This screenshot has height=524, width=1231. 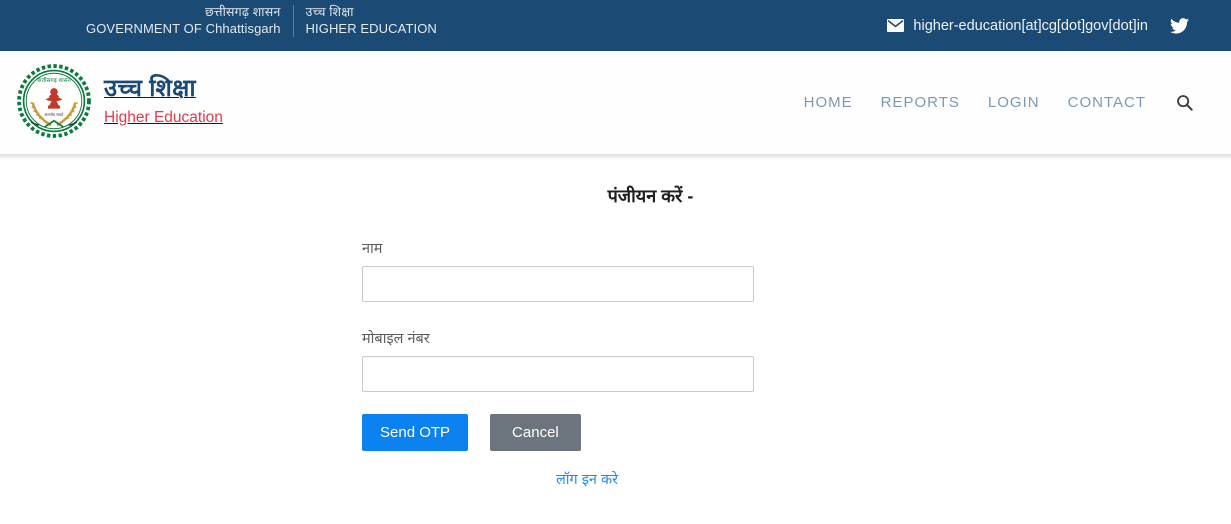 What do you see at coordinates (535, 432) in the screenshot?
I see `cancel-button: Cancel` at bounding box center [535, 432].